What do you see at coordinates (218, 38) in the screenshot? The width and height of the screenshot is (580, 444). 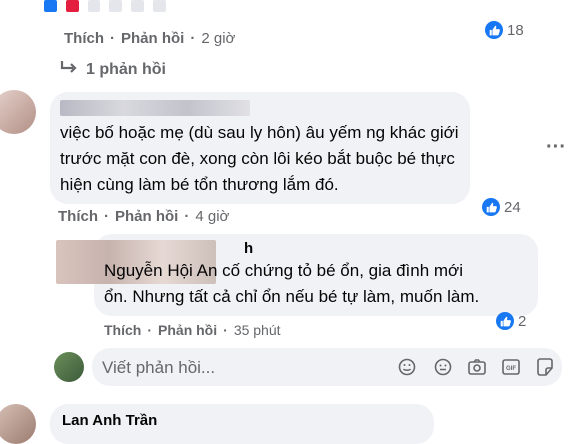 I see `comment-time: 2 giờ` at bounding box center [218, 38].